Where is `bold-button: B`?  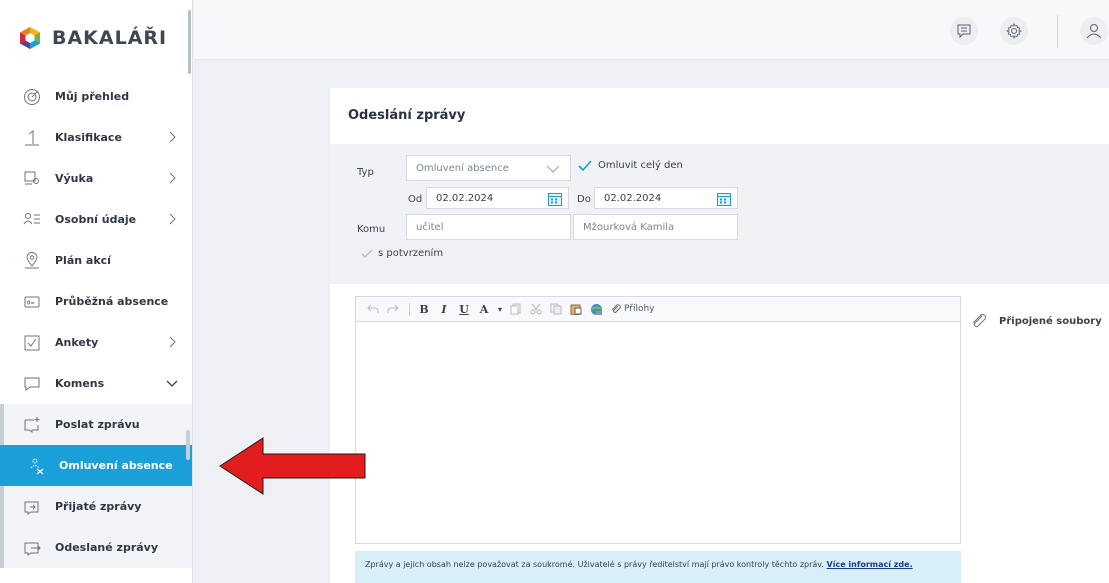 bold-button: B is located at coordinates (424, 309).